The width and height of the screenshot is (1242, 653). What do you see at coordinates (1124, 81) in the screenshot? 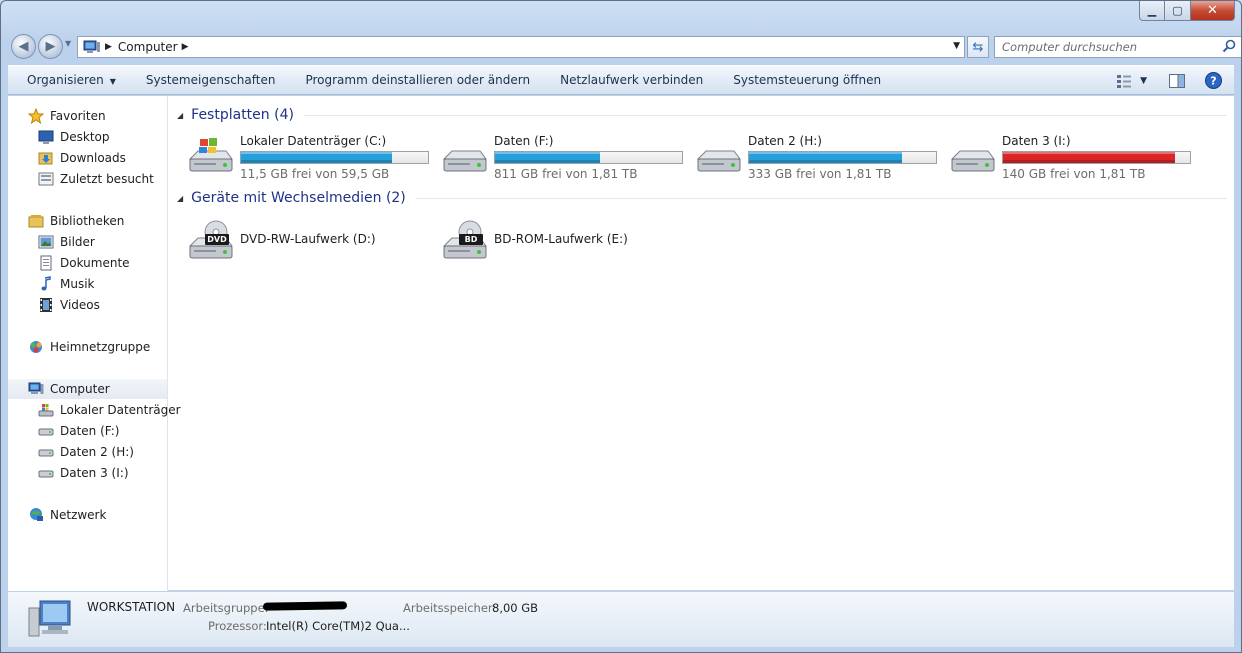
I see `view-options-icon` at bounding box center [1124, 81].